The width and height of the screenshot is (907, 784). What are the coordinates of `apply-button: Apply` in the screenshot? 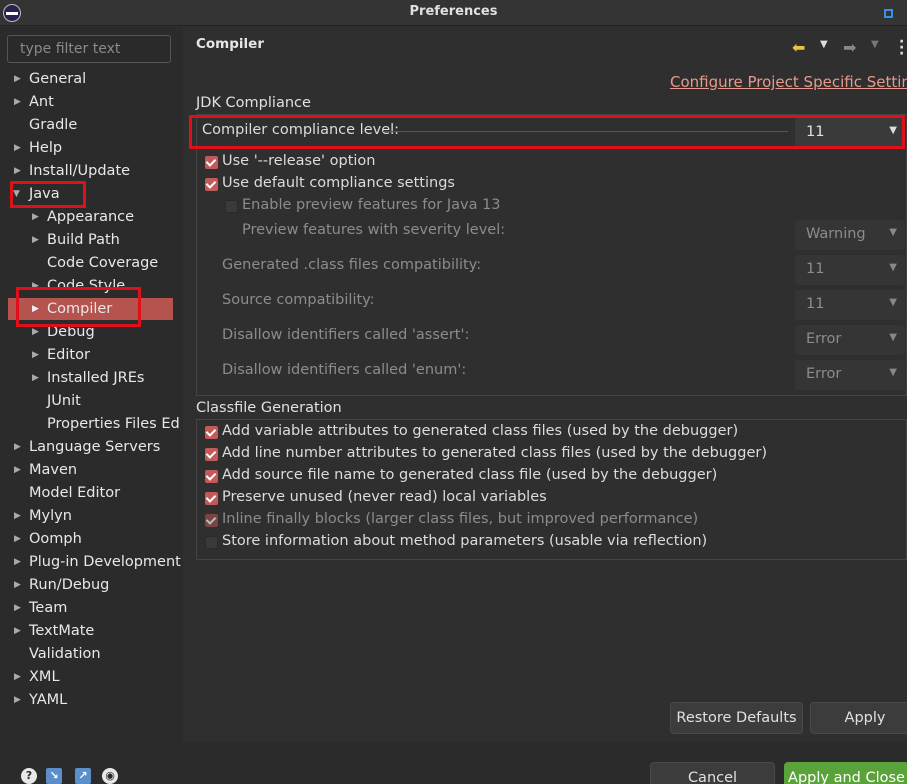 It's located at (858, 718).